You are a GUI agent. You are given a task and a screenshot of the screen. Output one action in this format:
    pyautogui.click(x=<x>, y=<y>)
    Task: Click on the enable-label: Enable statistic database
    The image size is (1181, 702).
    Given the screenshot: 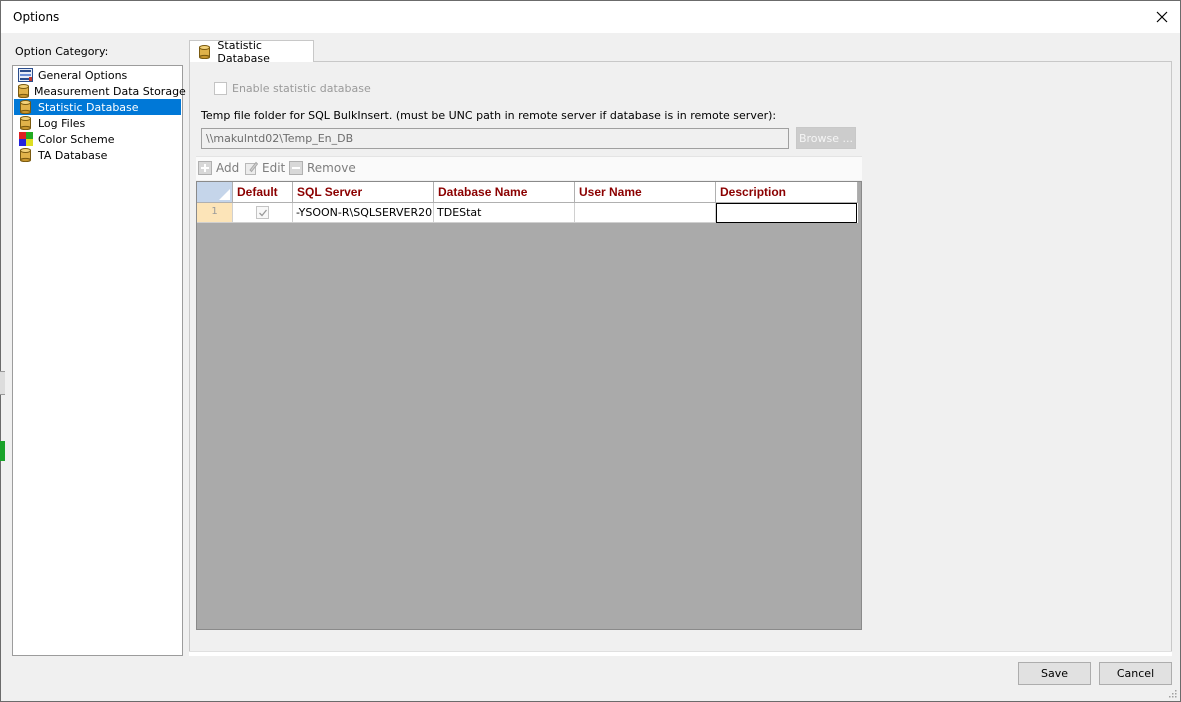 What is the action you would take?
    pyautogui.click(x=301, y=88)
    